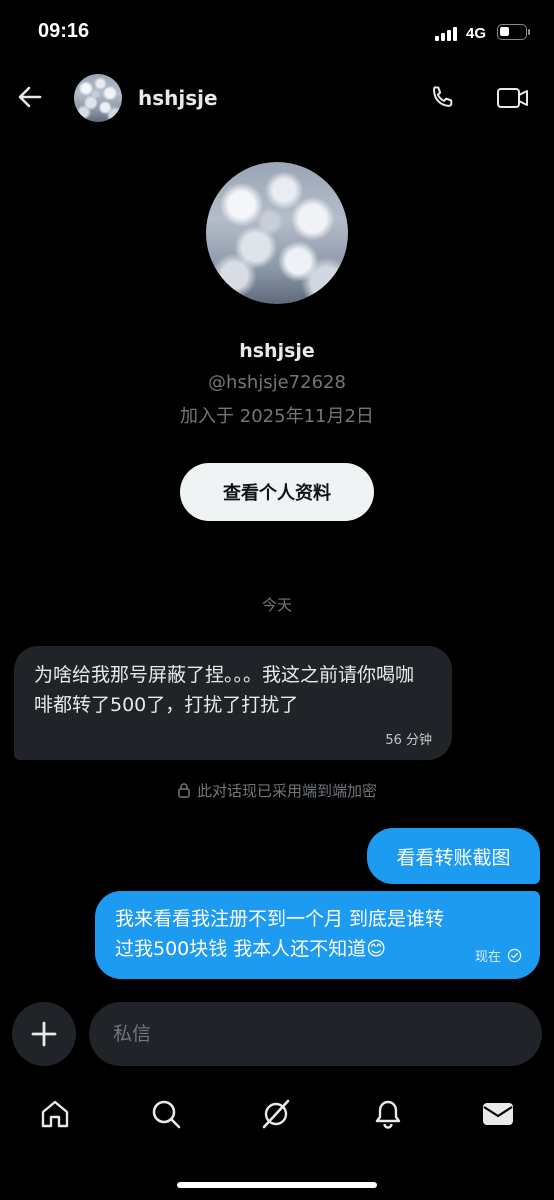 The image size is (554, 1200). I want to click on nav-search, so click(166, 1114).